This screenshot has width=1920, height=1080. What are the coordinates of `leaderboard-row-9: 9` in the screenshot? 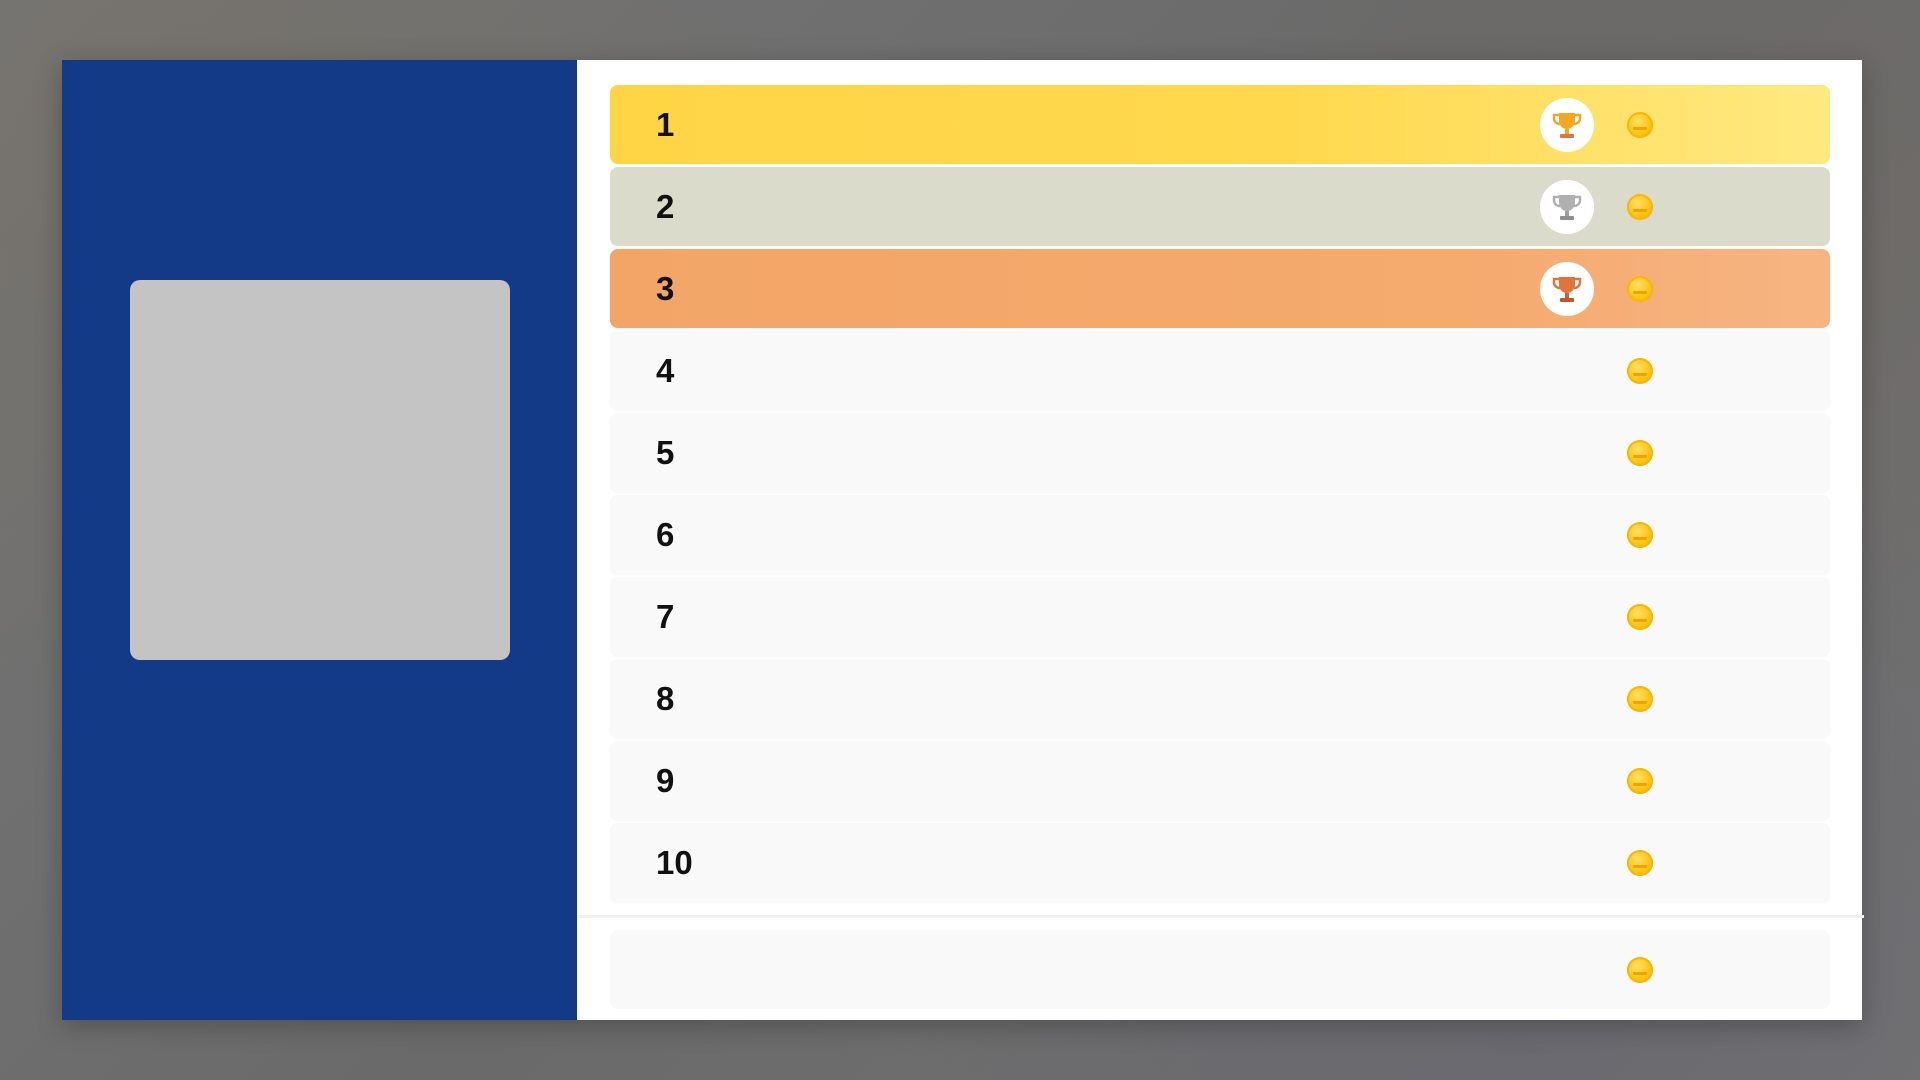 It's located at (1220, 780).